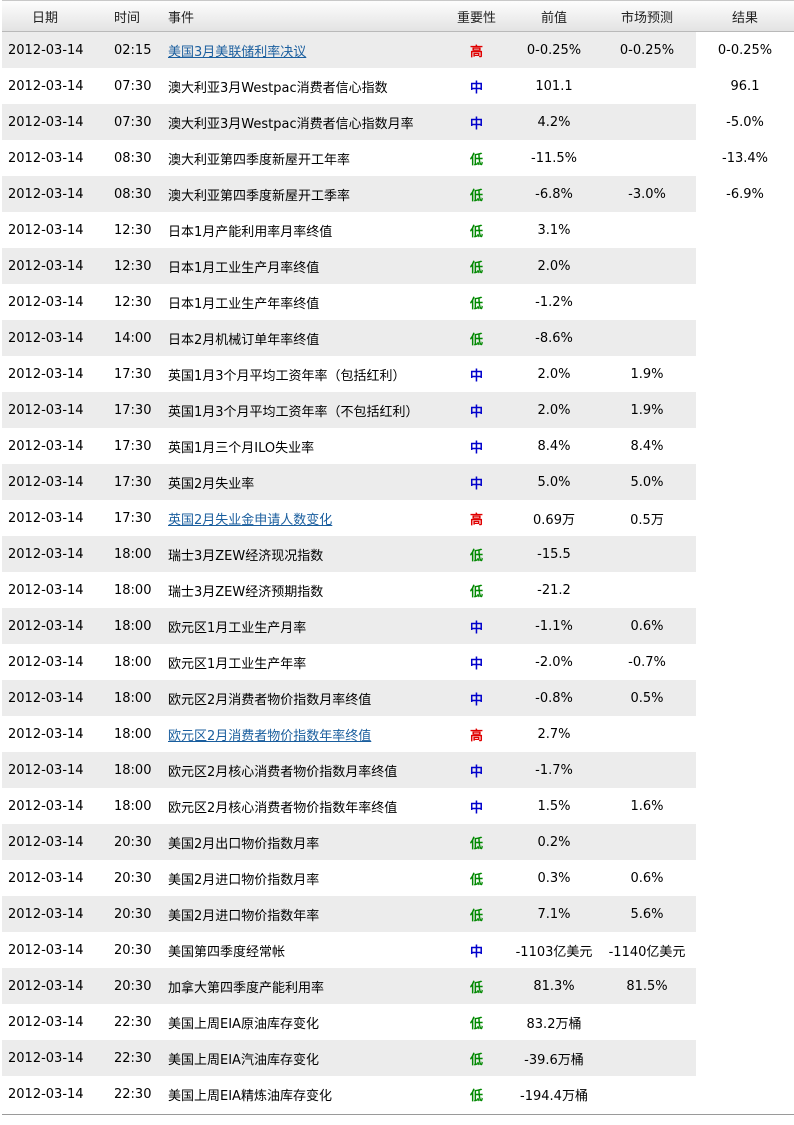 This screenshot has width=794, height=1125. Describe the element at coordinates (647, 878) in the screenshot. I see `forecast-value: 0.6%` at that location.